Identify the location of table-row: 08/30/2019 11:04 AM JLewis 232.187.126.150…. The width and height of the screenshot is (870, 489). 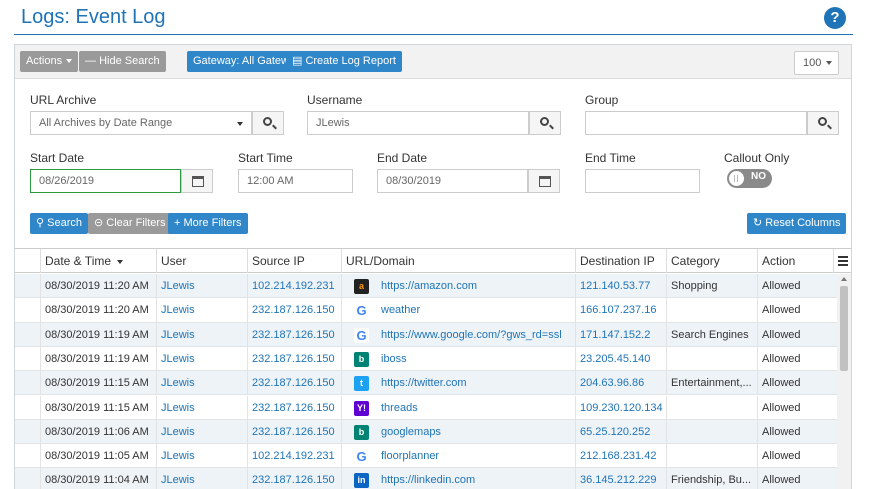
(426, 478).